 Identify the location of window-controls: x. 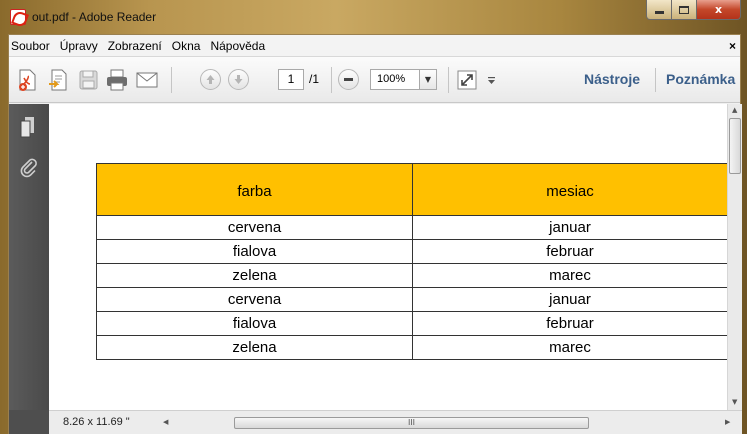
(693, 10).